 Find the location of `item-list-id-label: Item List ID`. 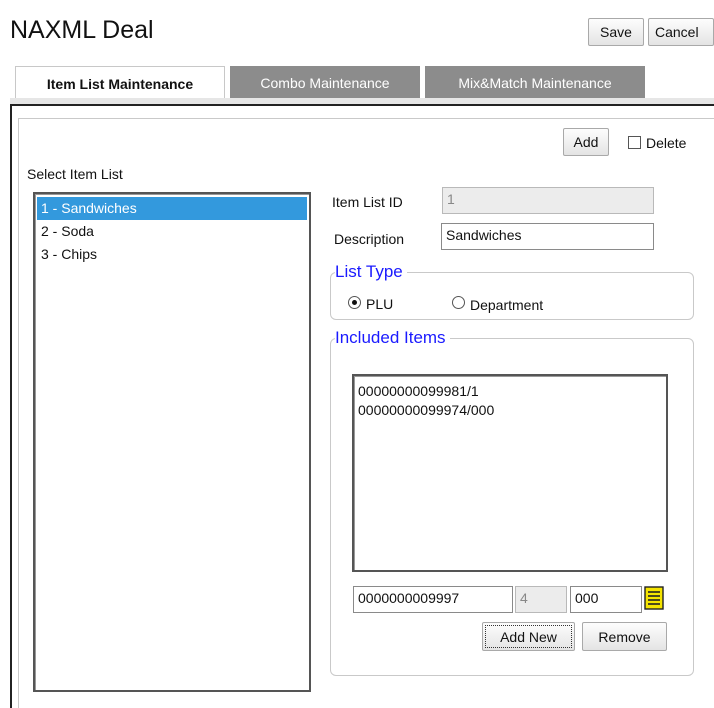

item-list-id-label: Item List ID is located at coordinates (367, 202).